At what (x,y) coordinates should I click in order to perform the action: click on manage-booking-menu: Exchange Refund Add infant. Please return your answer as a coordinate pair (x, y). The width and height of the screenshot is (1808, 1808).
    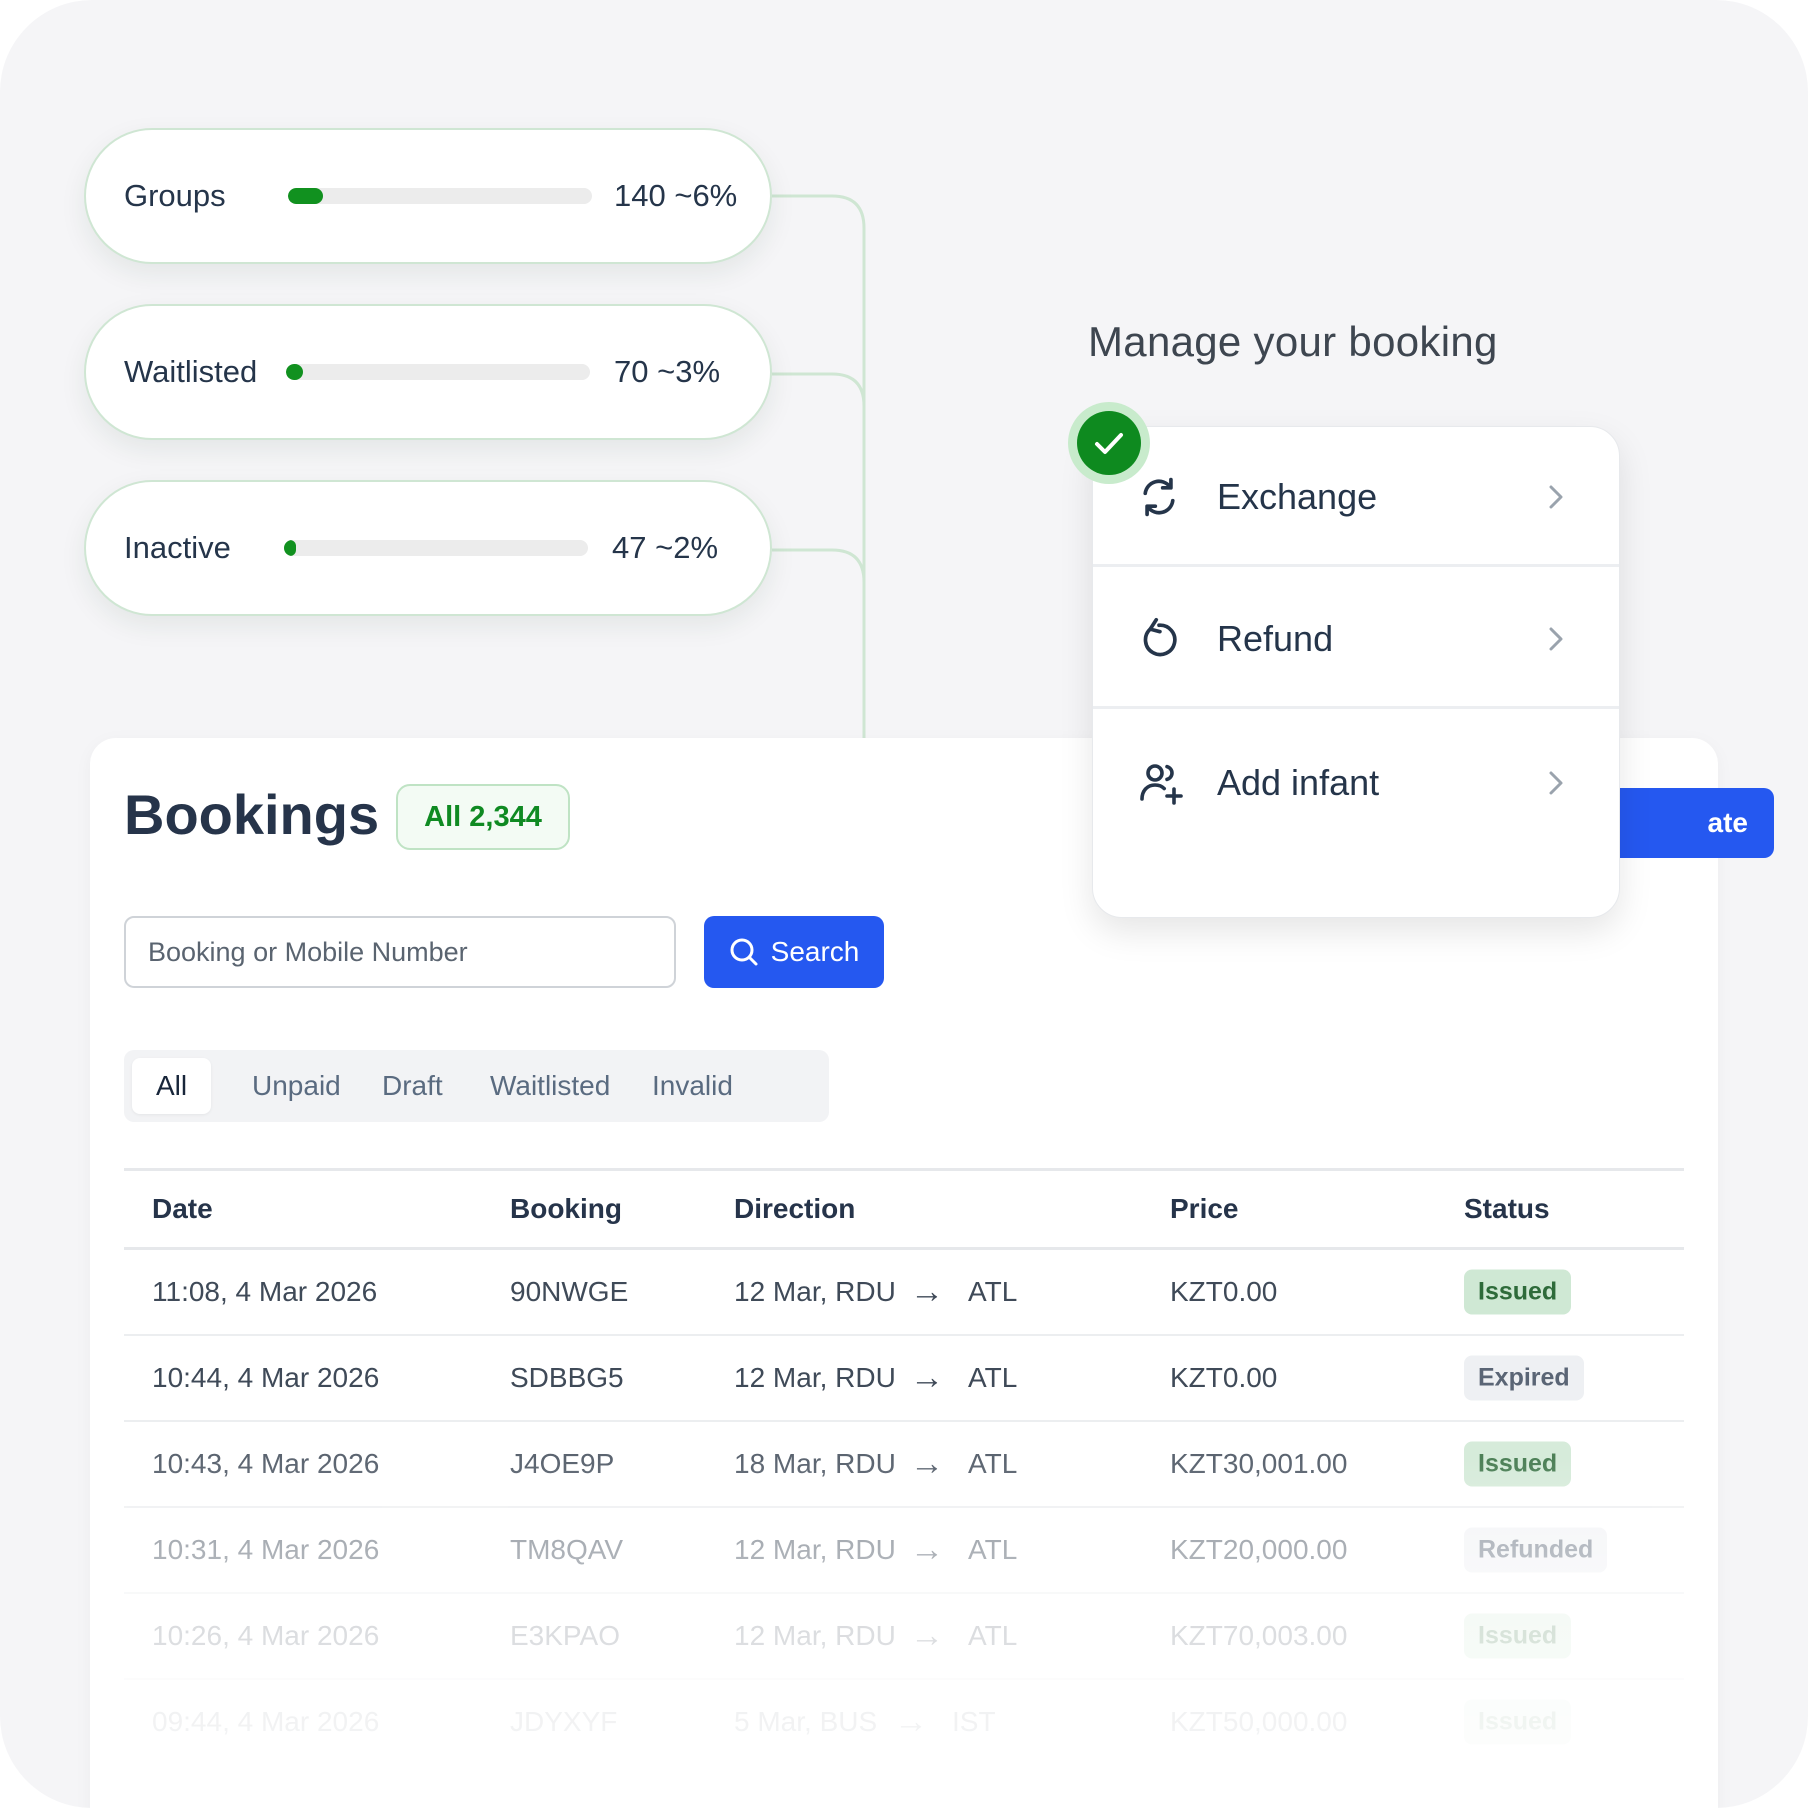
    Looking at the image, I should click on (1356, 672).